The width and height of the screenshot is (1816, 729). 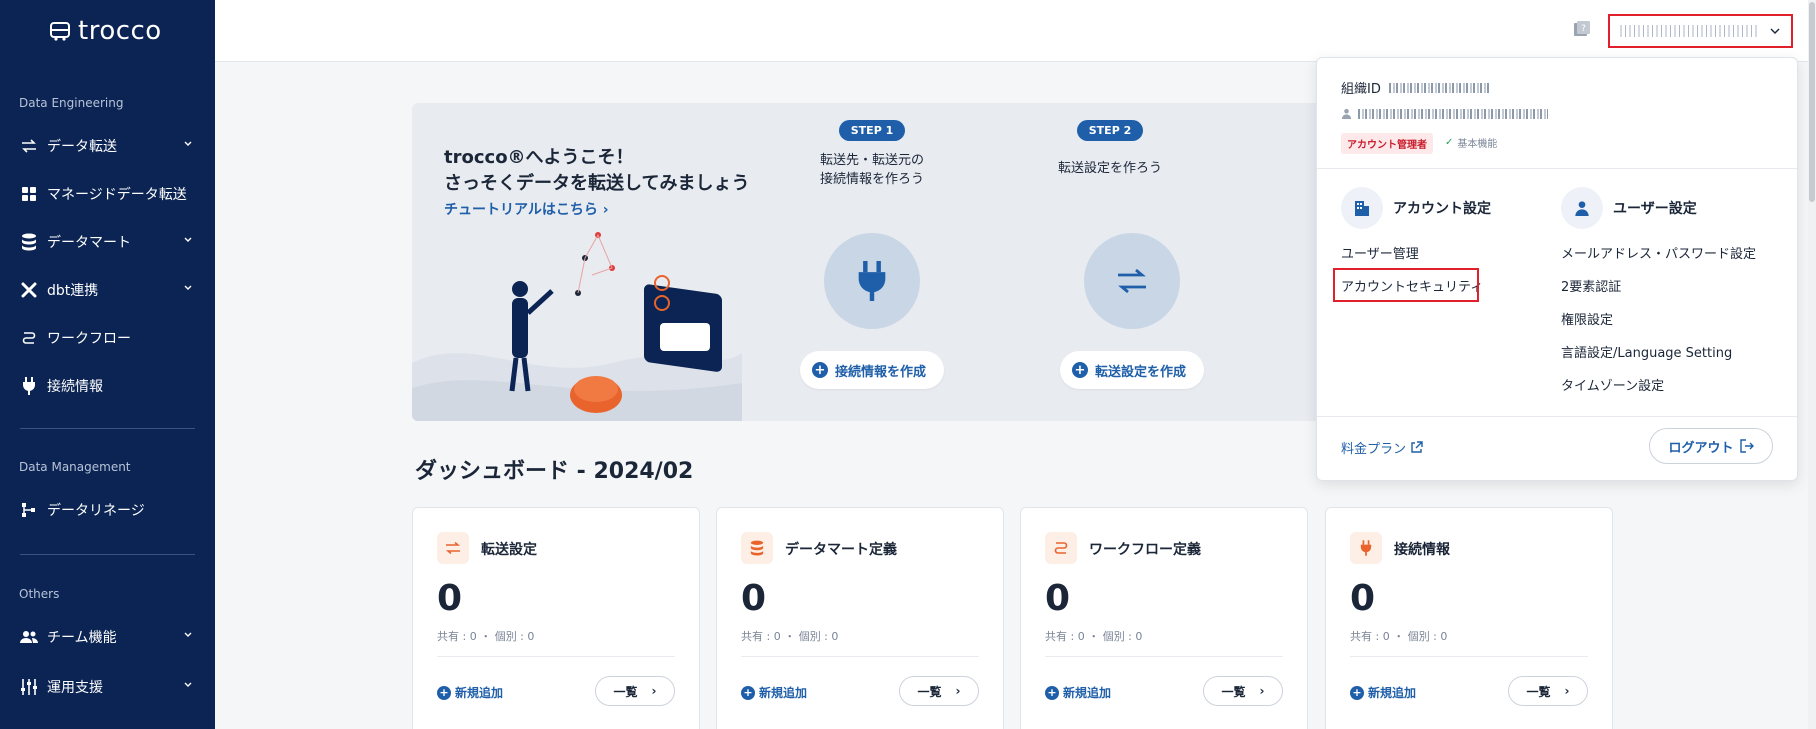 I want to click on grid-icon, so click(x=29, y=194).